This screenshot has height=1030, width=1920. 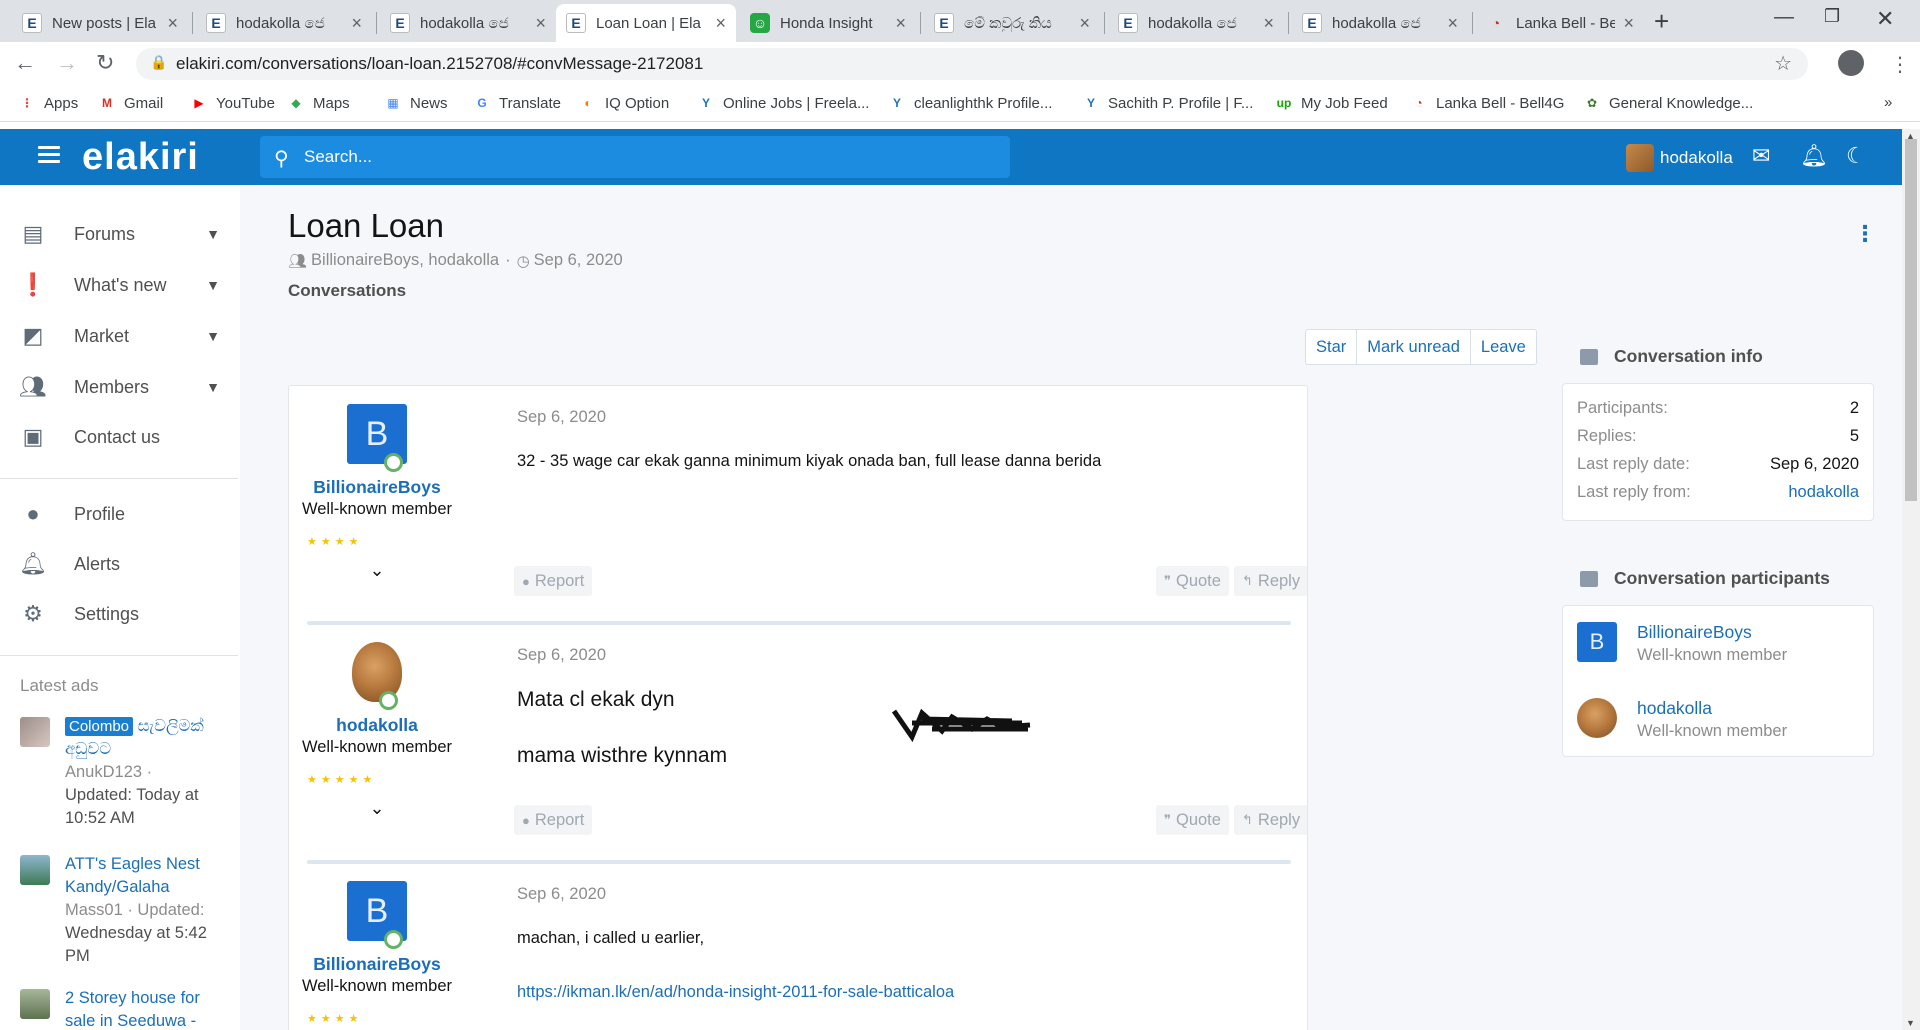 What do you see at coordinates (48, 103) in the screenshot?
I see `bookmark-apps: ⋮ Apps` at bounding box center [48, 103].